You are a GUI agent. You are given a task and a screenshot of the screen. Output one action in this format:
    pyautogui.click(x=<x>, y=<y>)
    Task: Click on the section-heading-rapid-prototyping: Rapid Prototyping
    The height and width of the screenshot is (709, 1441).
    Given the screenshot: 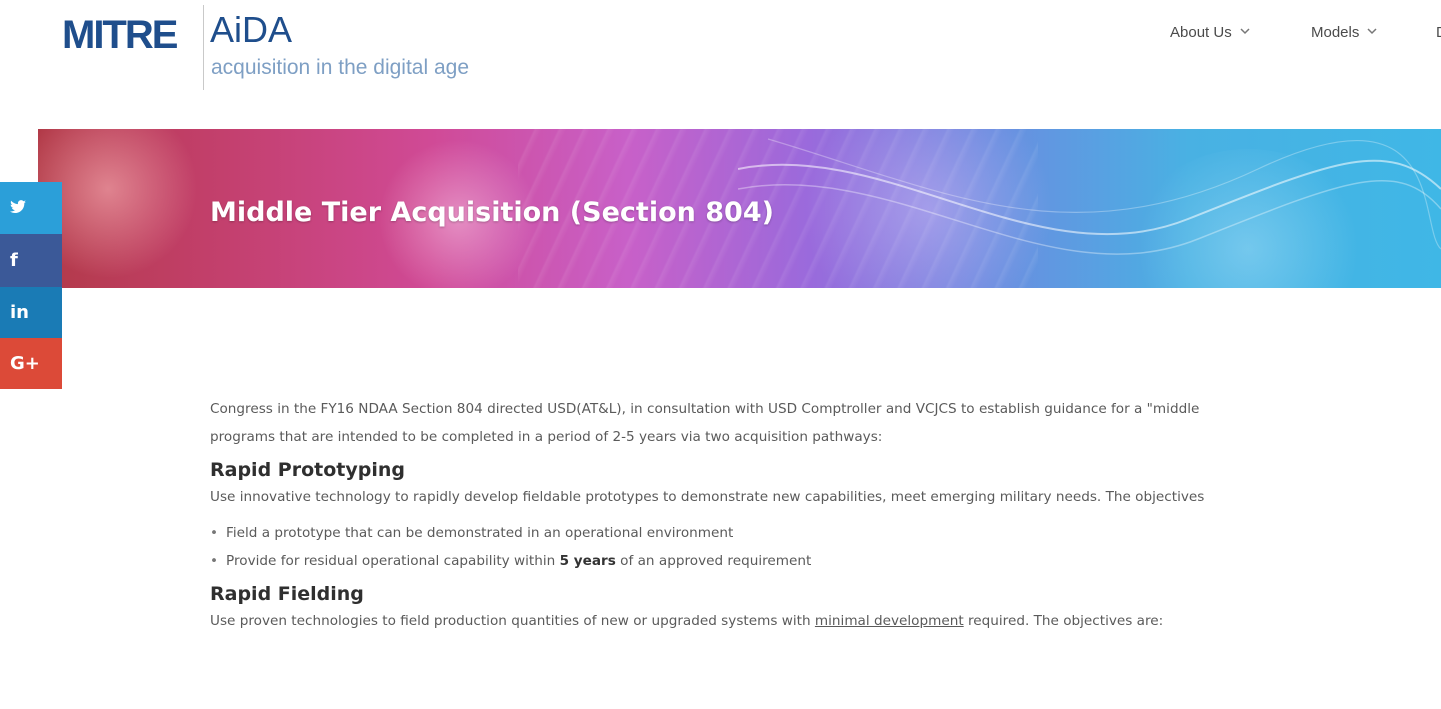 What is the action you would take?
    pyautogui.click(x=307, y=470)
    